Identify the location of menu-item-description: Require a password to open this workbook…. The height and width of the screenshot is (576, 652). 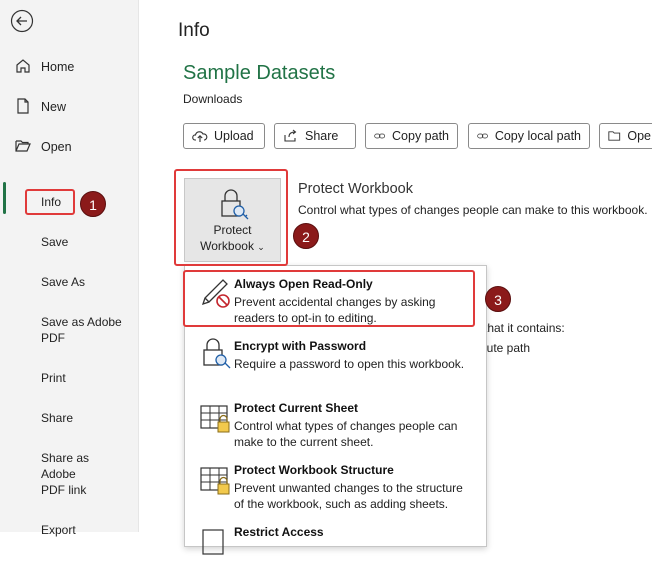
(354, 364).